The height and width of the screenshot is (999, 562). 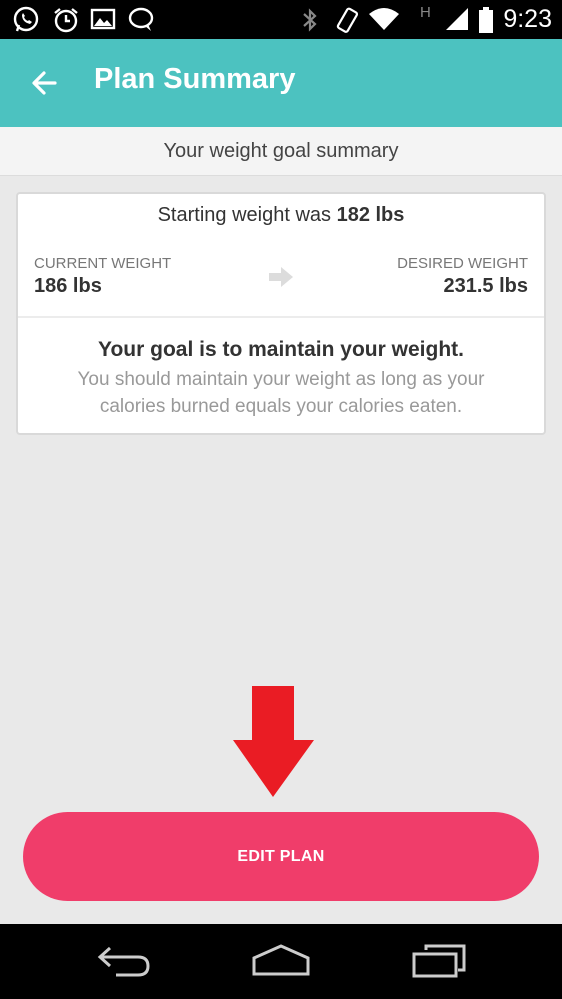 What do you see at coordinates (68, 286) in the screenshot?
I see `current-weight-value: 186 lbs` at bounding box center [68, 286].